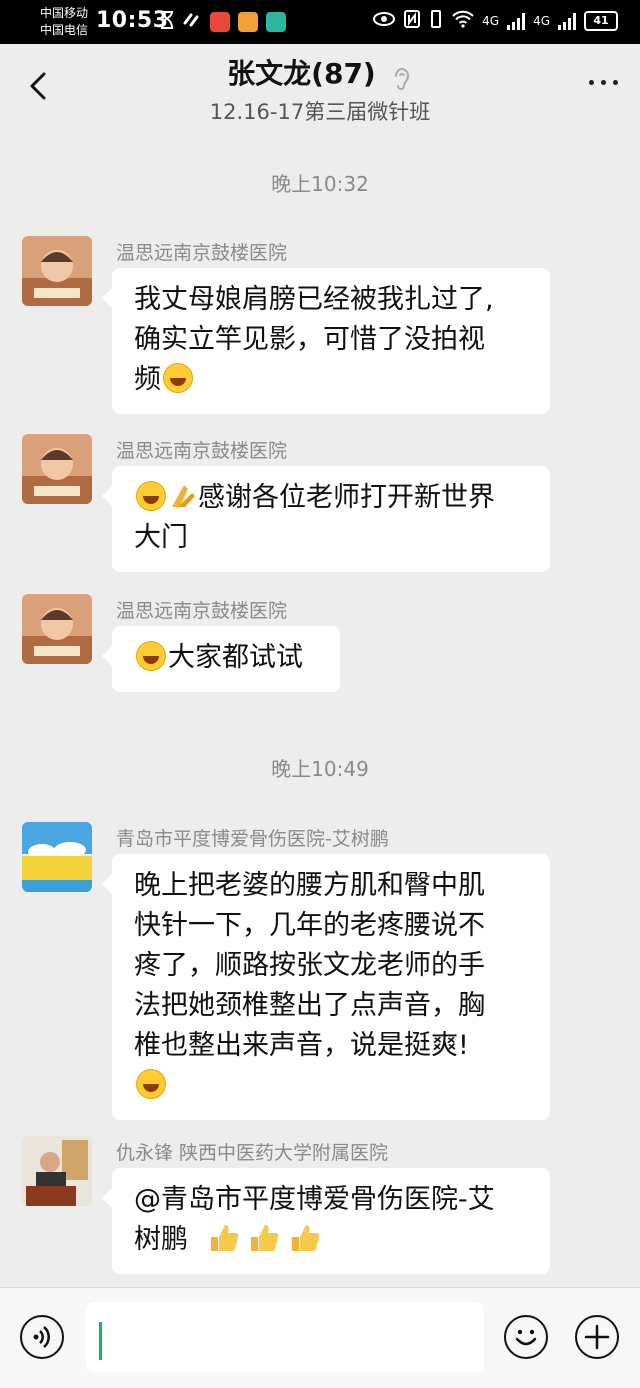 The width and height of the screenshot is (640, 1388). What do you see at coordinates (412, 20) in the screenshot?
I see `nfc-icon` at bounding box center [412, 20].